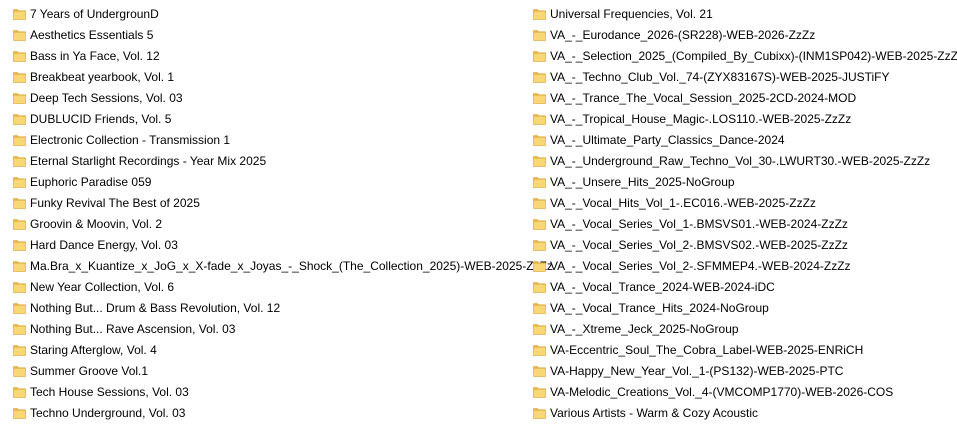 This screenshot has width=957, height=432. I want to click on folder-item: Aesthetics Essentials 5, so click(268, 34).